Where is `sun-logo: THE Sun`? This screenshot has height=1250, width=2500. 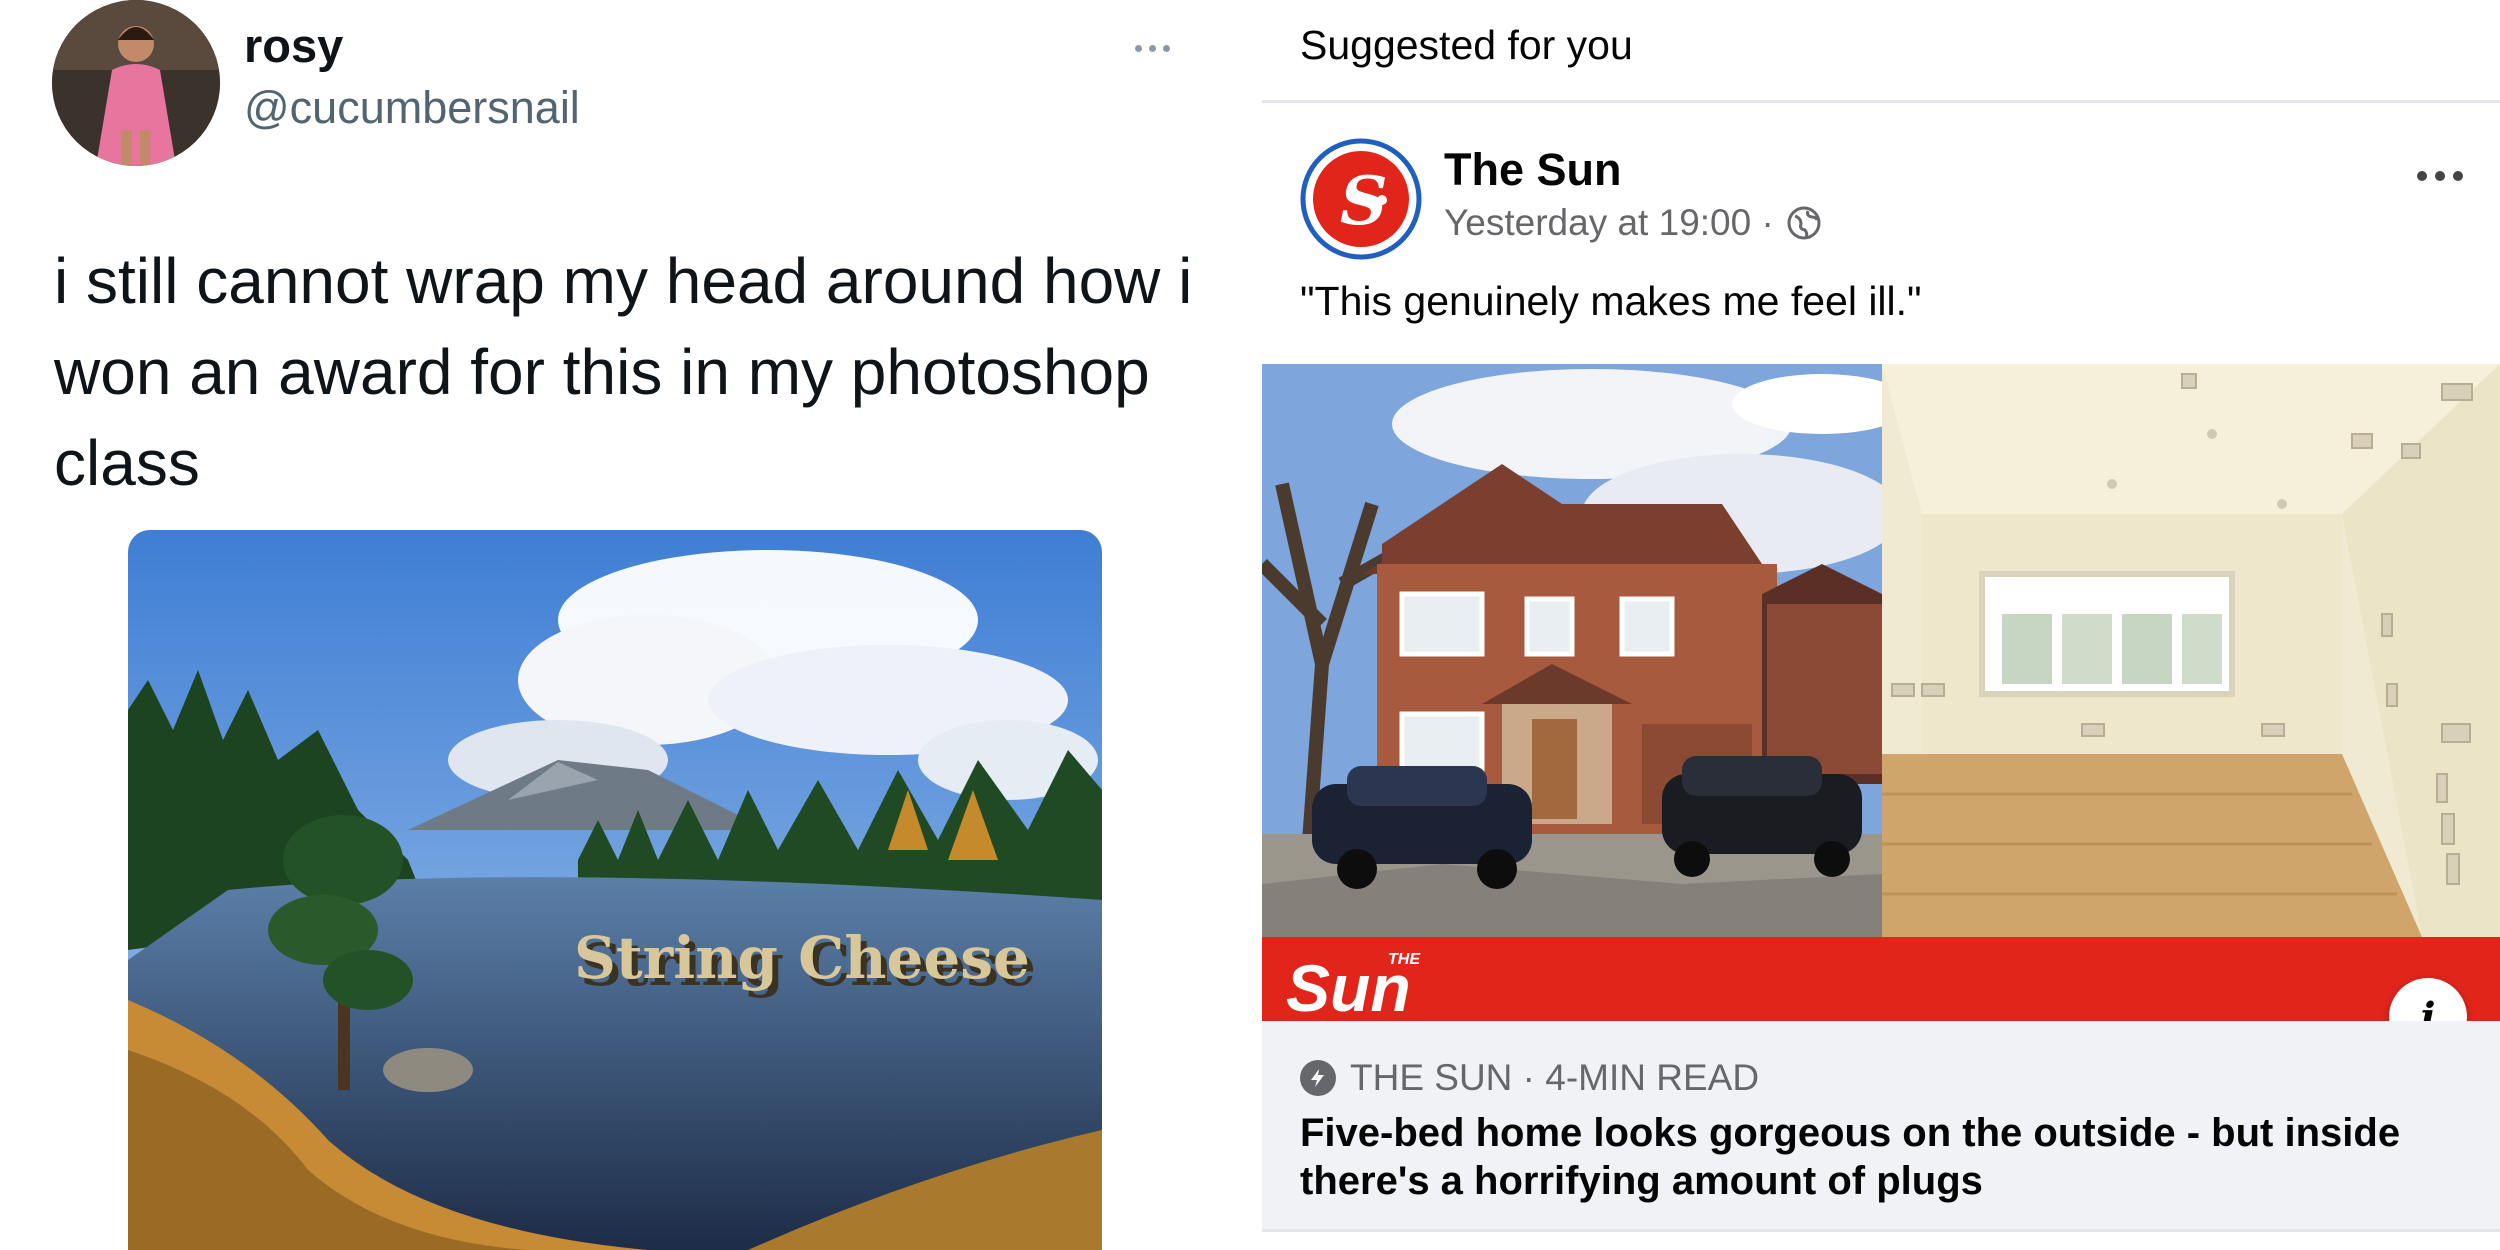 sun-logo: THE Sun is located at coordinates (1396, 986).